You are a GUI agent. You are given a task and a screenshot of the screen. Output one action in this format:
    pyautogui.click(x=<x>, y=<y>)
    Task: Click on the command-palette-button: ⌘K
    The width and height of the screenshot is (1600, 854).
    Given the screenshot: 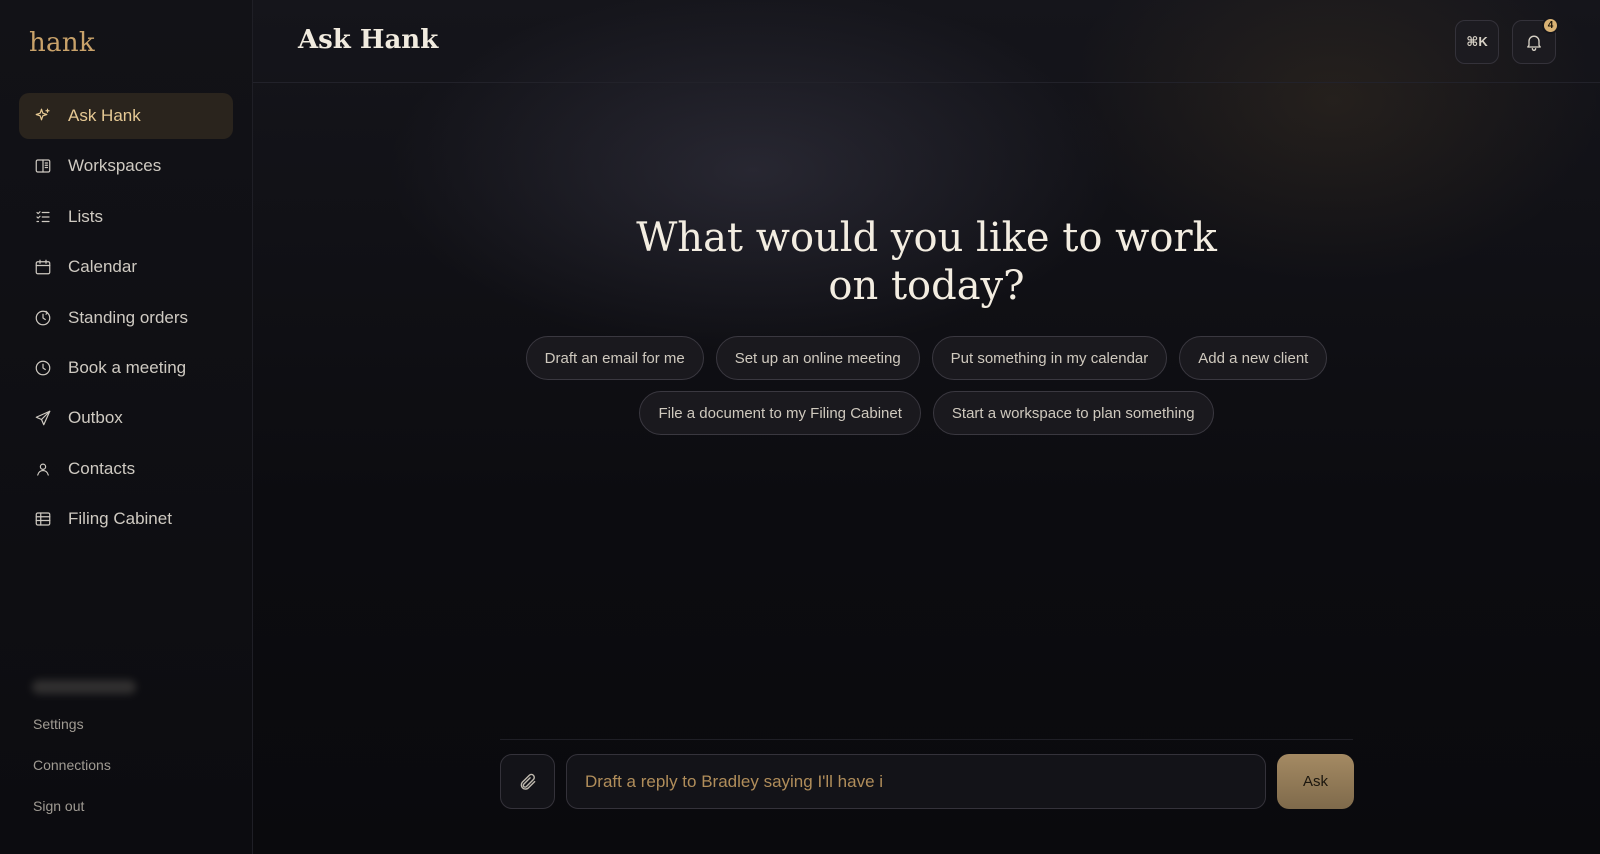 What is the action you would take?
    pyautogui.click(x=1477, y=42)
    